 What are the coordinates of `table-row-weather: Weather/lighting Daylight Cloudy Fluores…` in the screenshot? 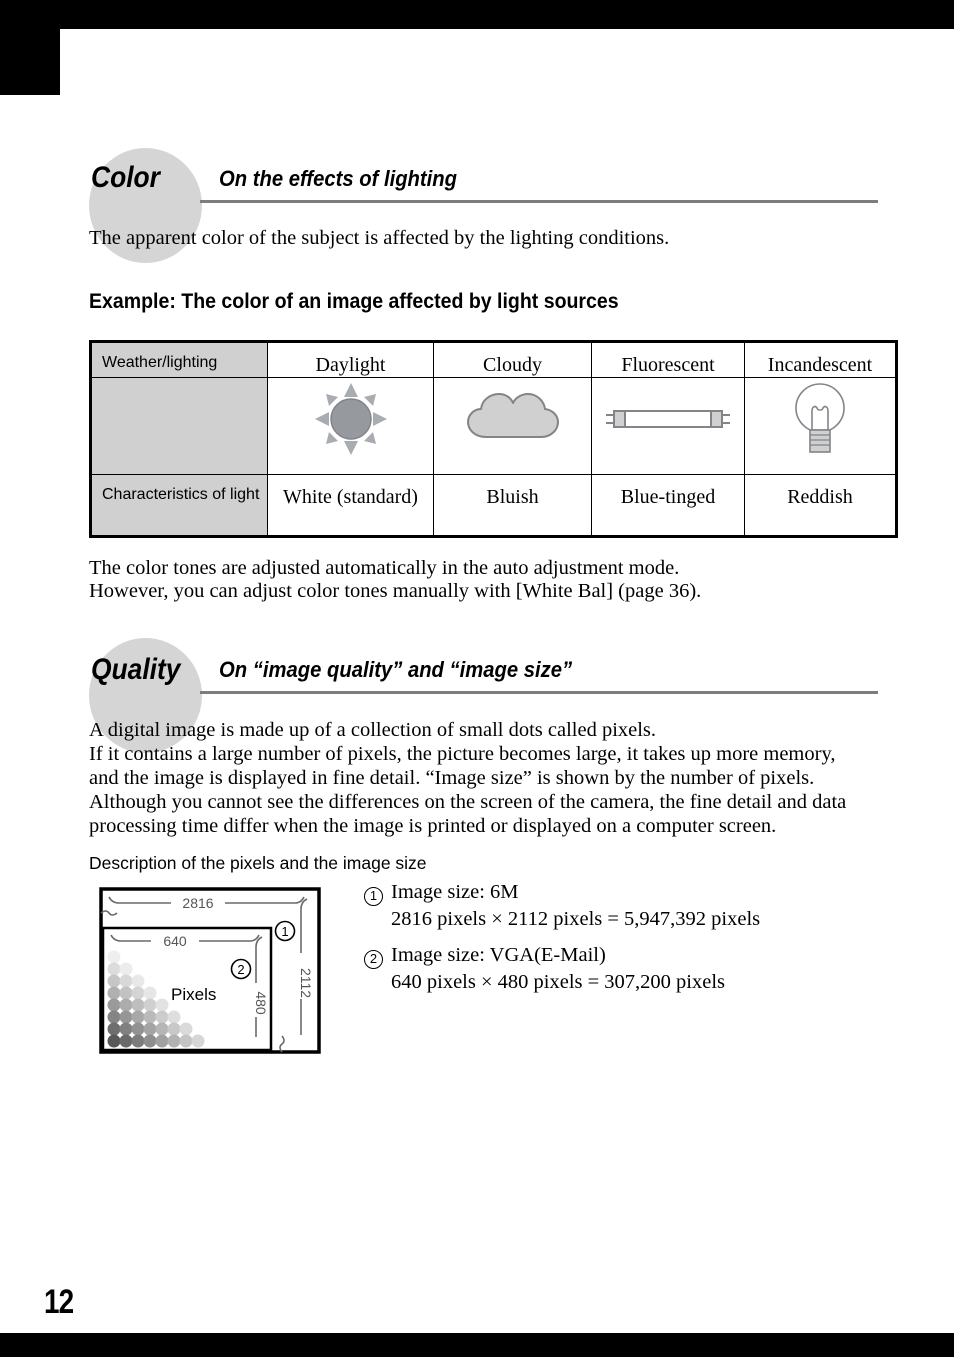 It's located at (493, 359).